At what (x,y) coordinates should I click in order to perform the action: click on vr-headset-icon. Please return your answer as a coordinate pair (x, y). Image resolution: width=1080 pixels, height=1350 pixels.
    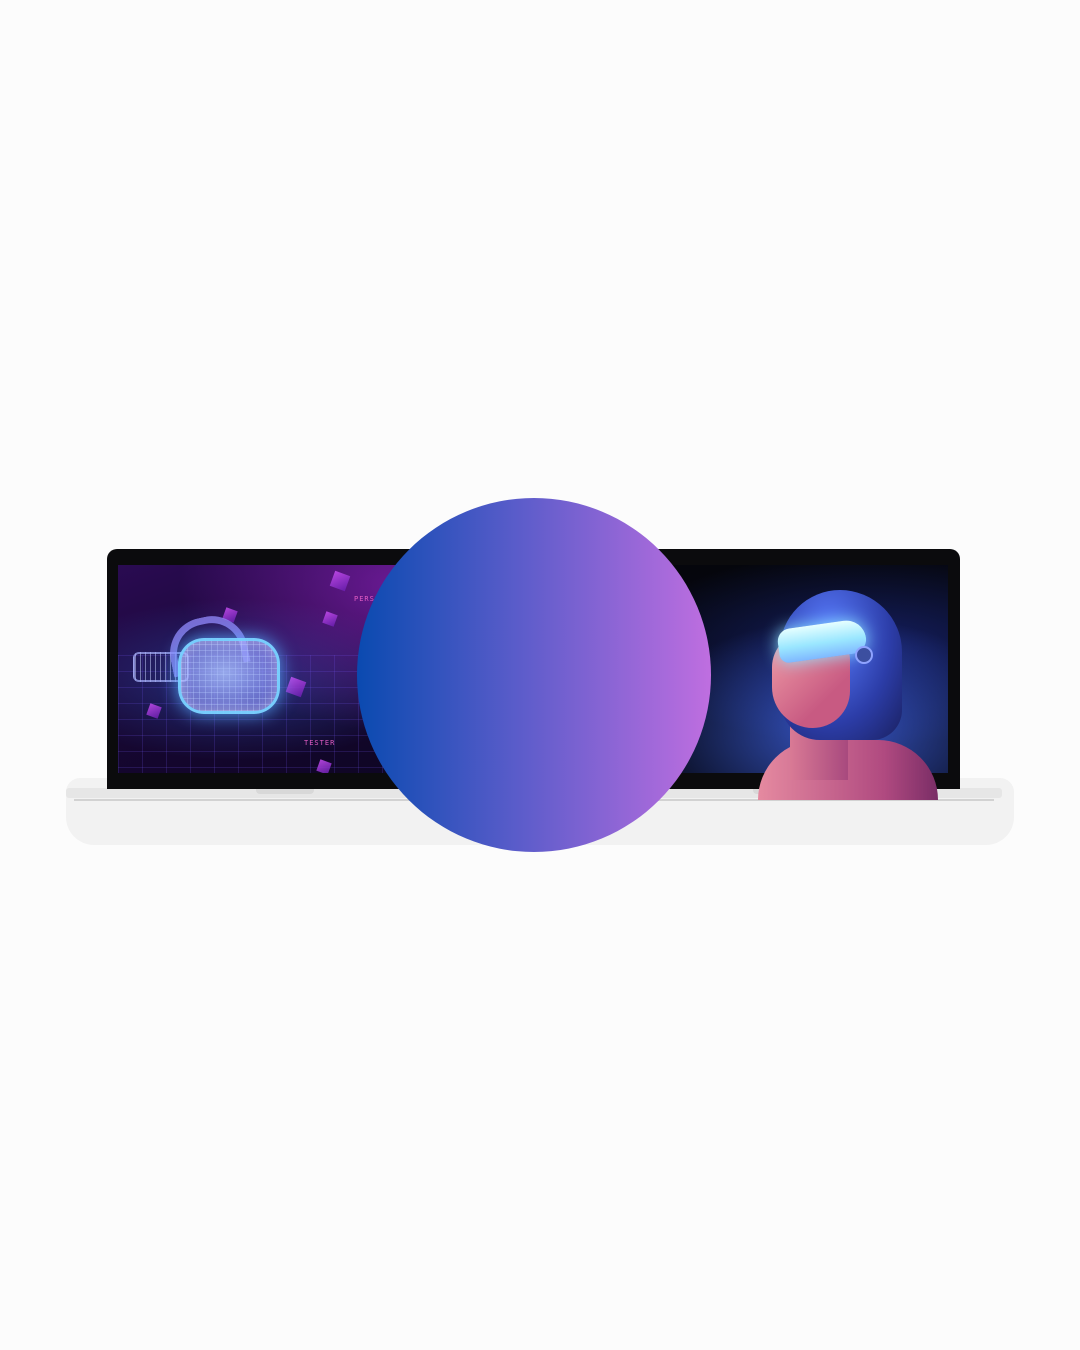
    Looking at the image, I should click on (229, 676).